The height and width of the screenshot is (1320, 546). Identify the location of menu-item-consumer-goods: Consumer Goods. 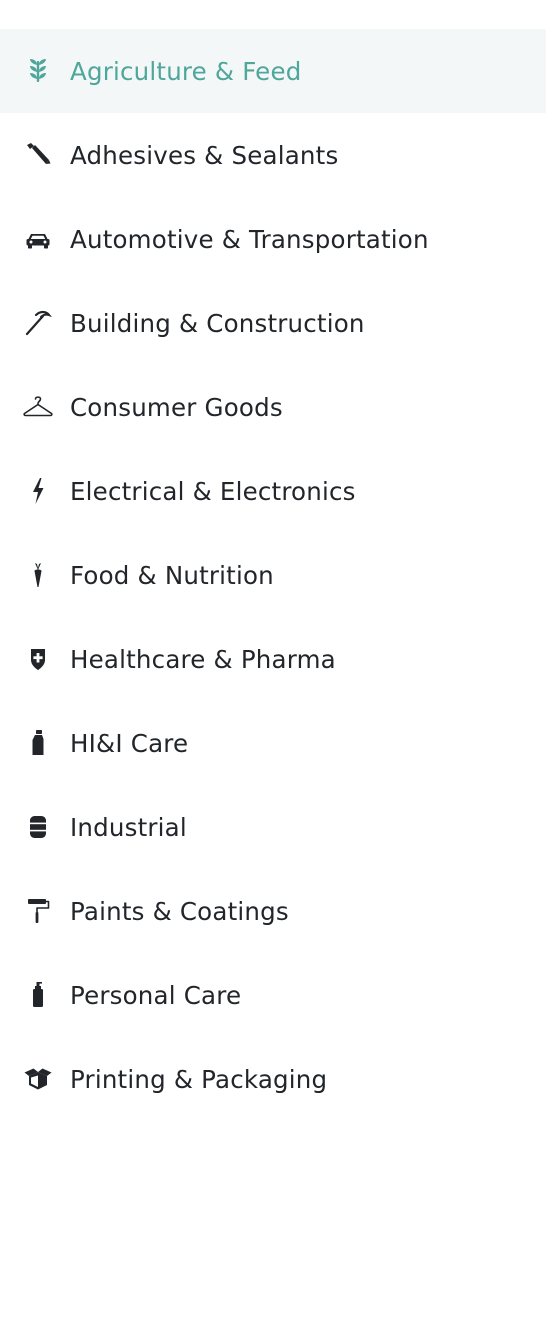
(273, 407).